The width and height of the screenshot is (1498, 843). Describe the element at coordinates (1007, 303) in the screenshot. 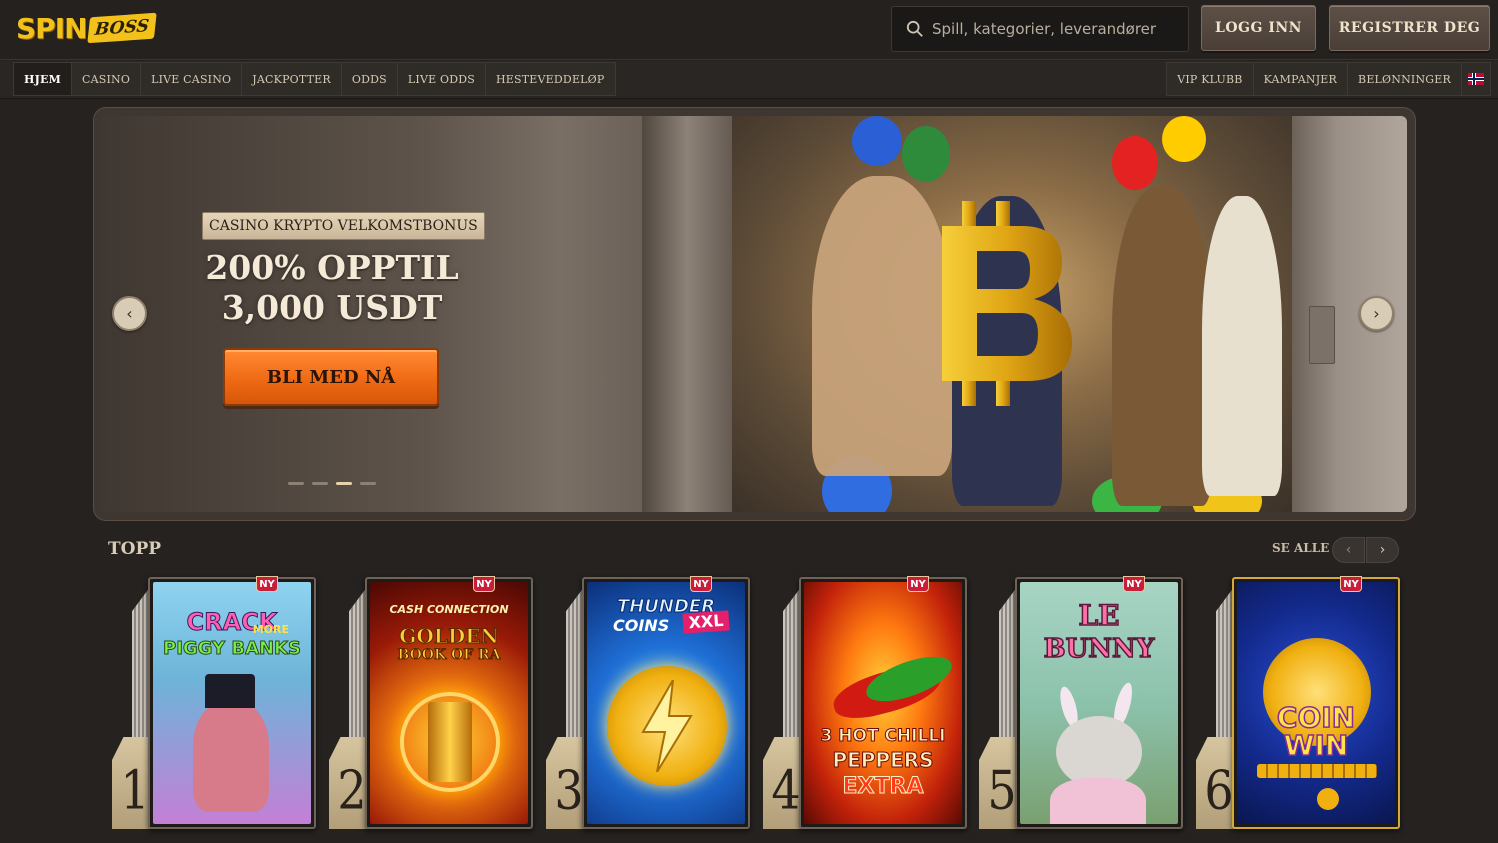

I see `bitcoin-icon` at that location.